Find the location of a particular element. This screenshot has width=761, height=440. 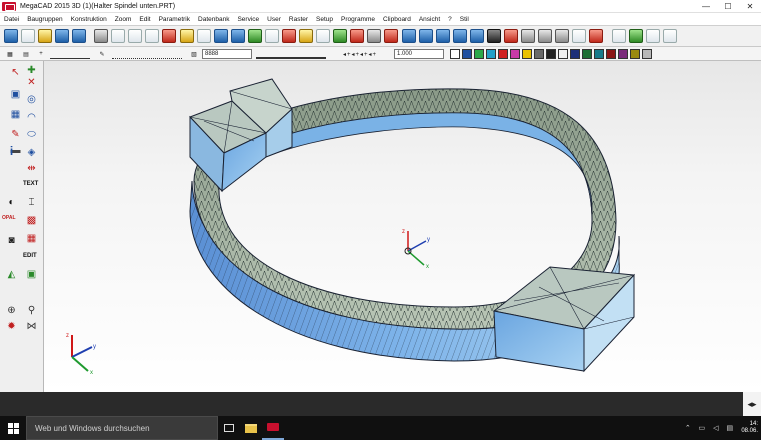

network-icon: ▭ is located at coordinates (701, 428).